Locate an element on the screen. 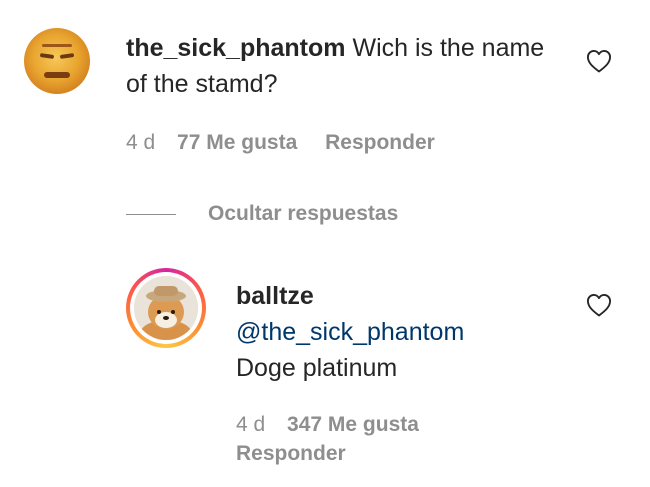  story-ring is located at coordinates (166, 308).